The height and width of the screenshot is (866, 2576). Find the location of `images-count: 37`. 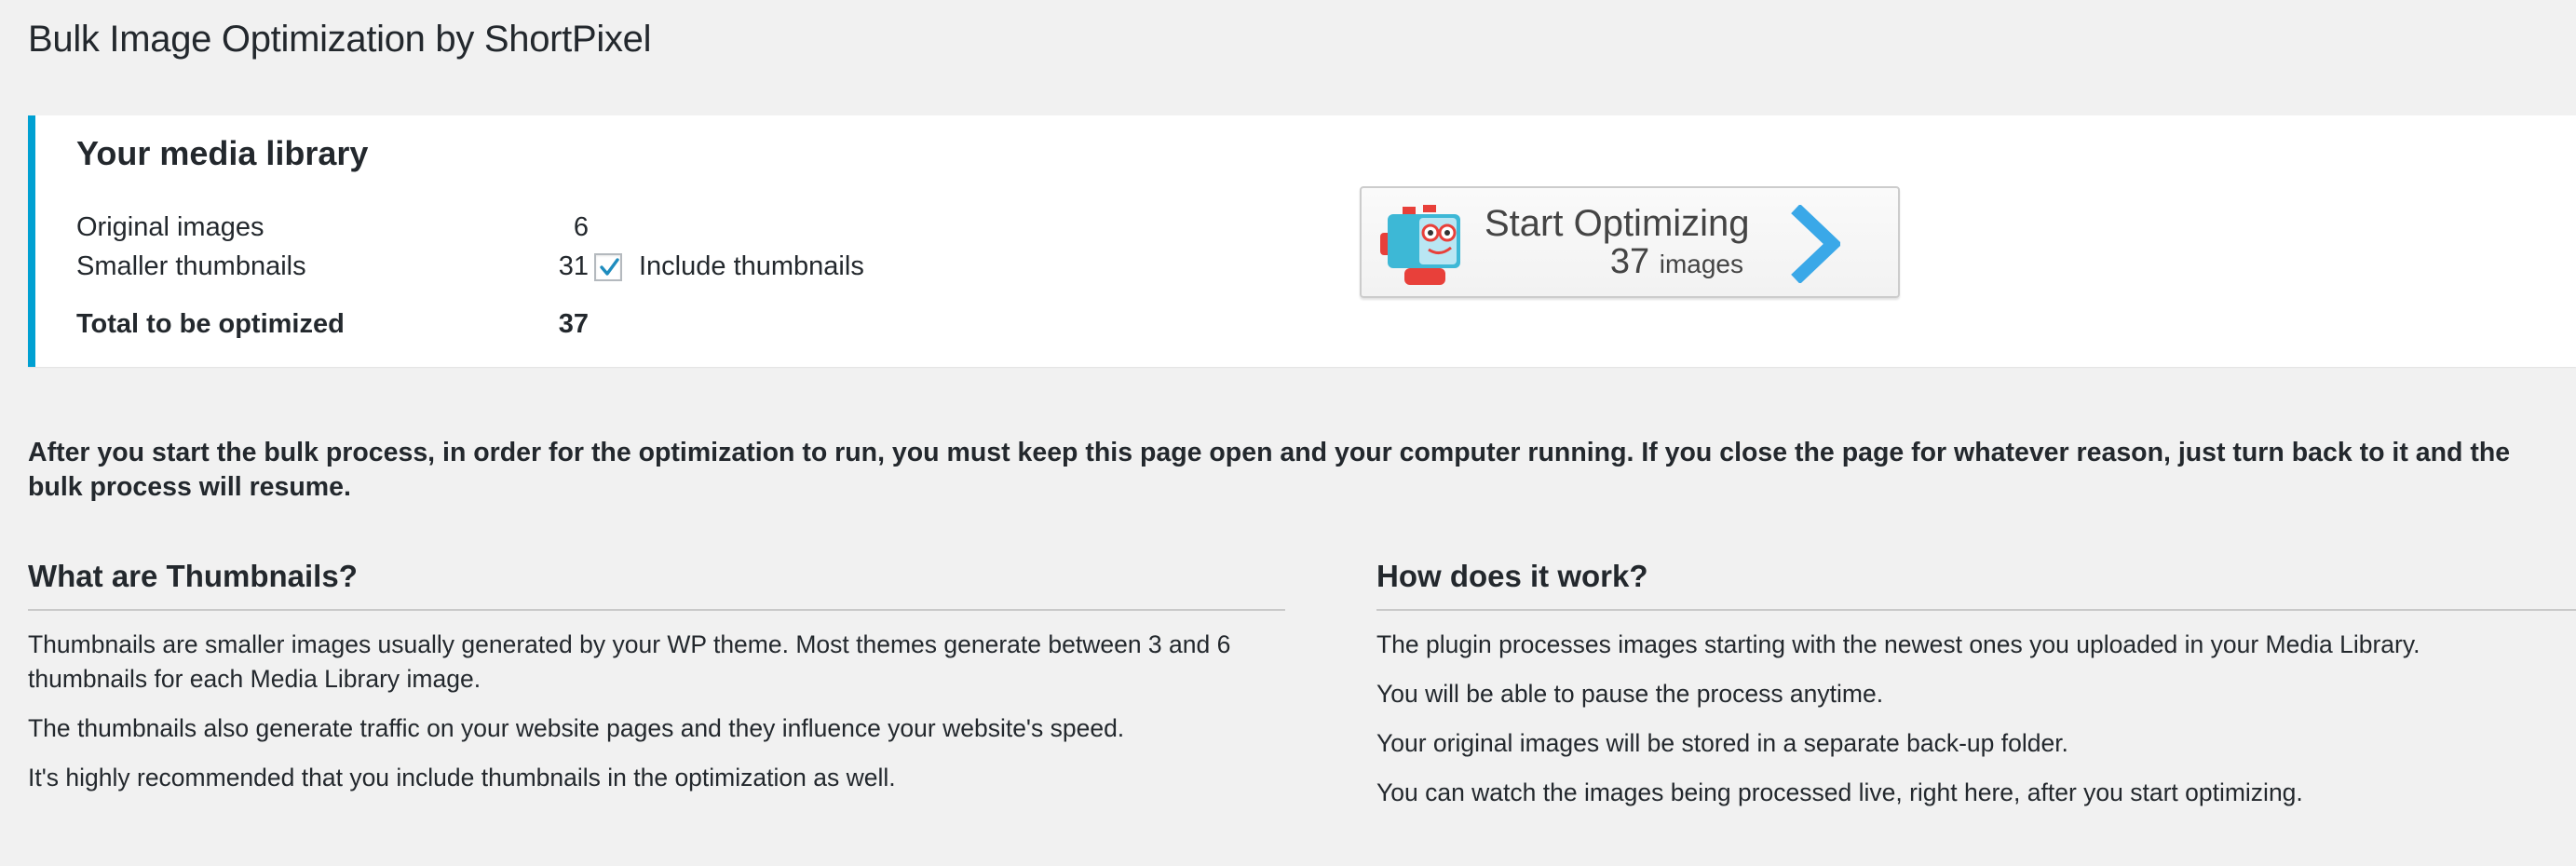

images-count: 37 is located at coordinates (1629, 261).